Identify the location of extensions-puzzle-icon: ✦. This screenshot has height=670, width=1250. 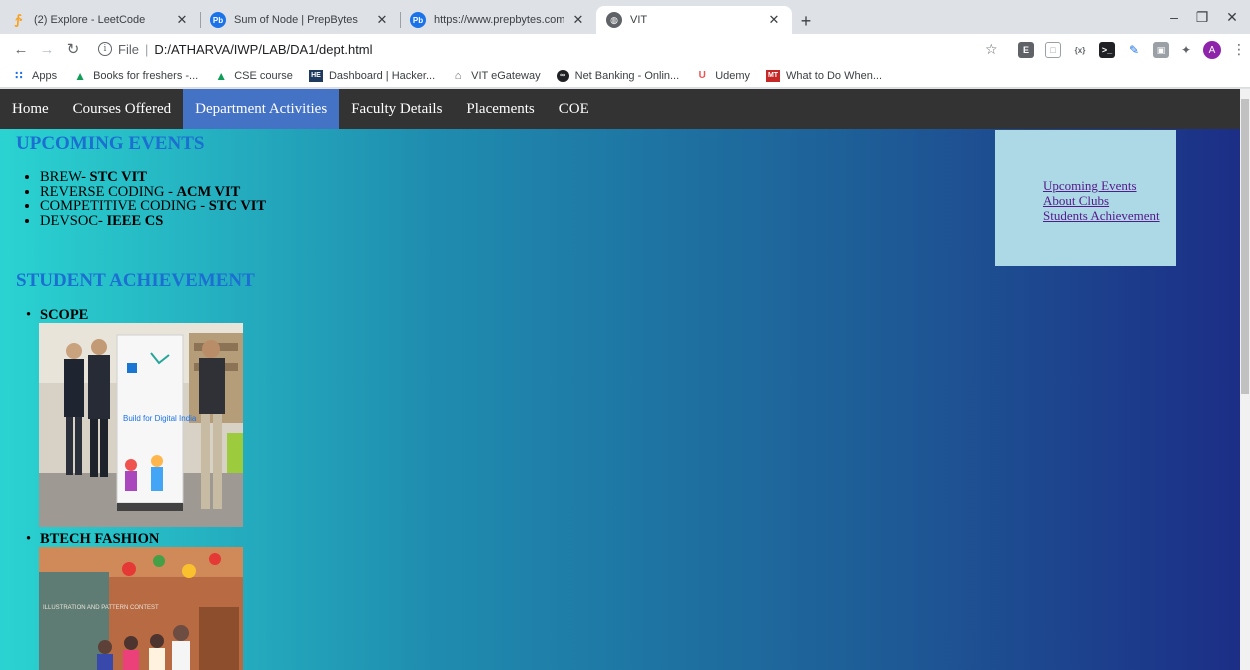
(1186, 50).